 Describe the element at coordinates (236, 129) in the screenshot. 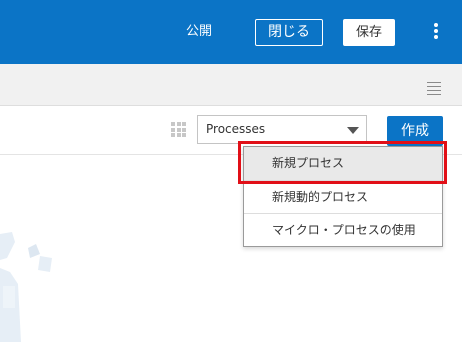

I see `select-value: Processes` at that location.